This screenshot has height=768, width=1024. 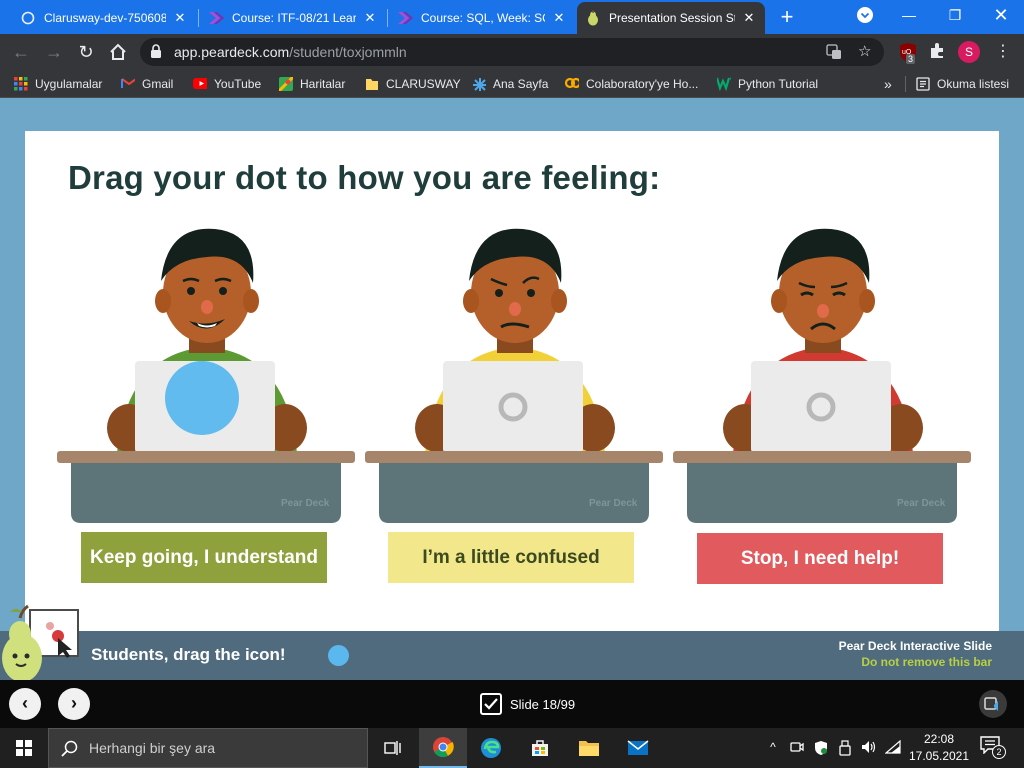 I want to click on tab-title: Course: ITF-08/21 Learn, so click(x=294, y=18).